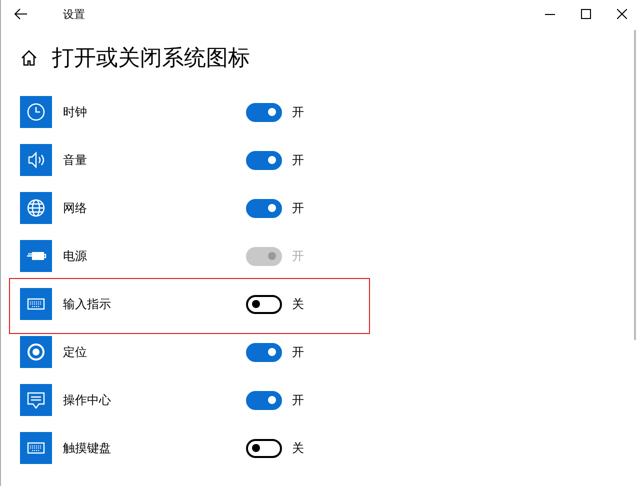  What do you see at coordinates (21, 14) in the screenshot?
I see `back-arrow-icon` at bounding box center [21, 14].